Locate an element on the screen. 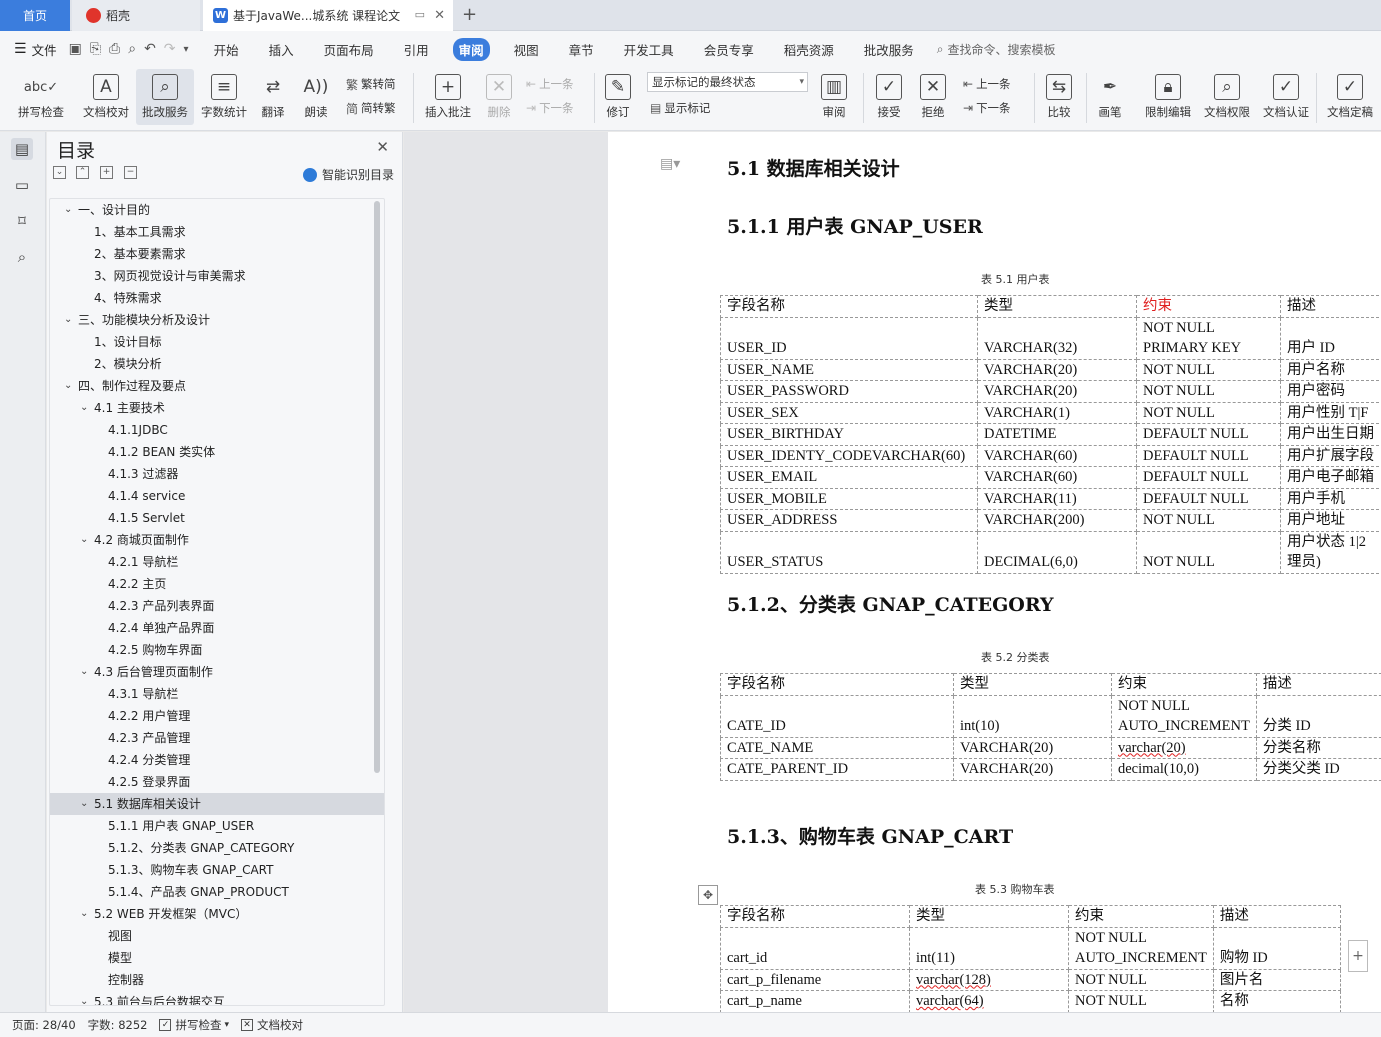 This screenshot has width=1381, height=1037. doc-finalize-button: ✓ 文档定稿 is located at coordinates (1350, 97).